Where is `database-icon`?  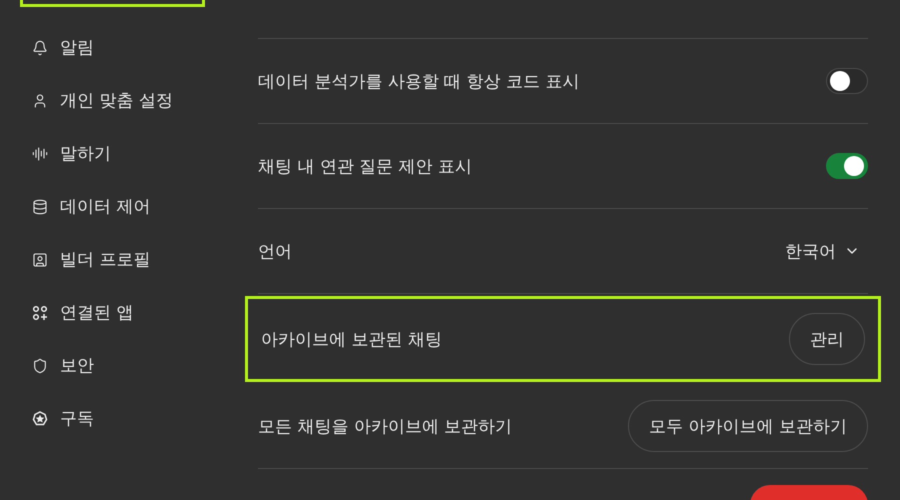
database-icon is located at coordinates (40, 206).